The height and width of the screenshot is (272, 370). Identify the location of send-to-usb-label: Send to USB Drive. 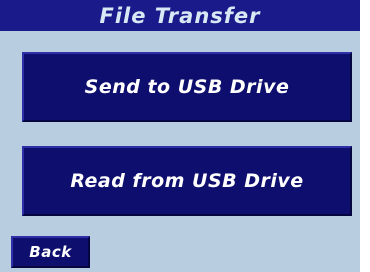
(187, 87).